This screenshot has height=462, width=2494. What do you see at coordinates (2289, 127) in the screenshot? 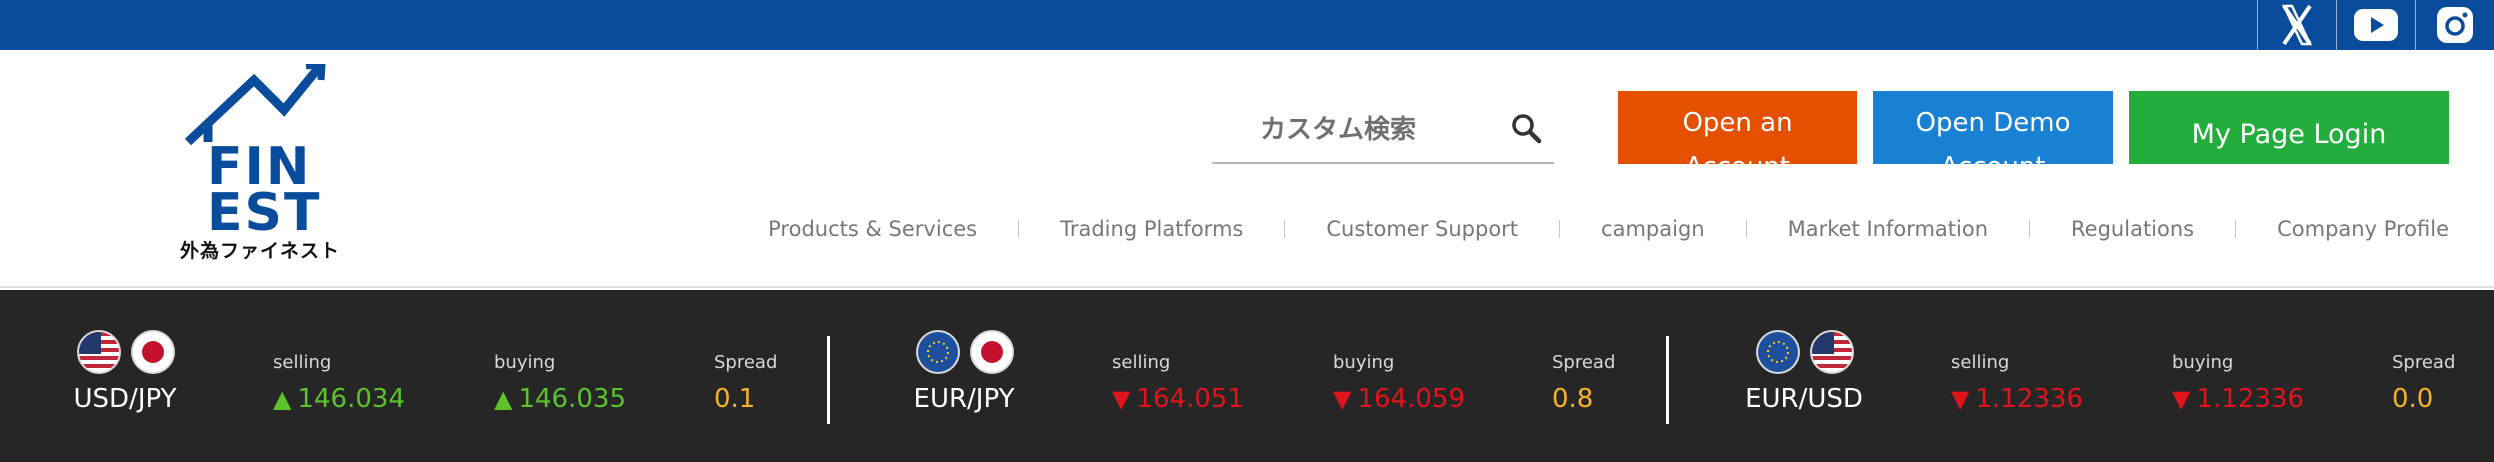
I see `my-page-login-button: My Page Login` at bounding box center [2289, 127].